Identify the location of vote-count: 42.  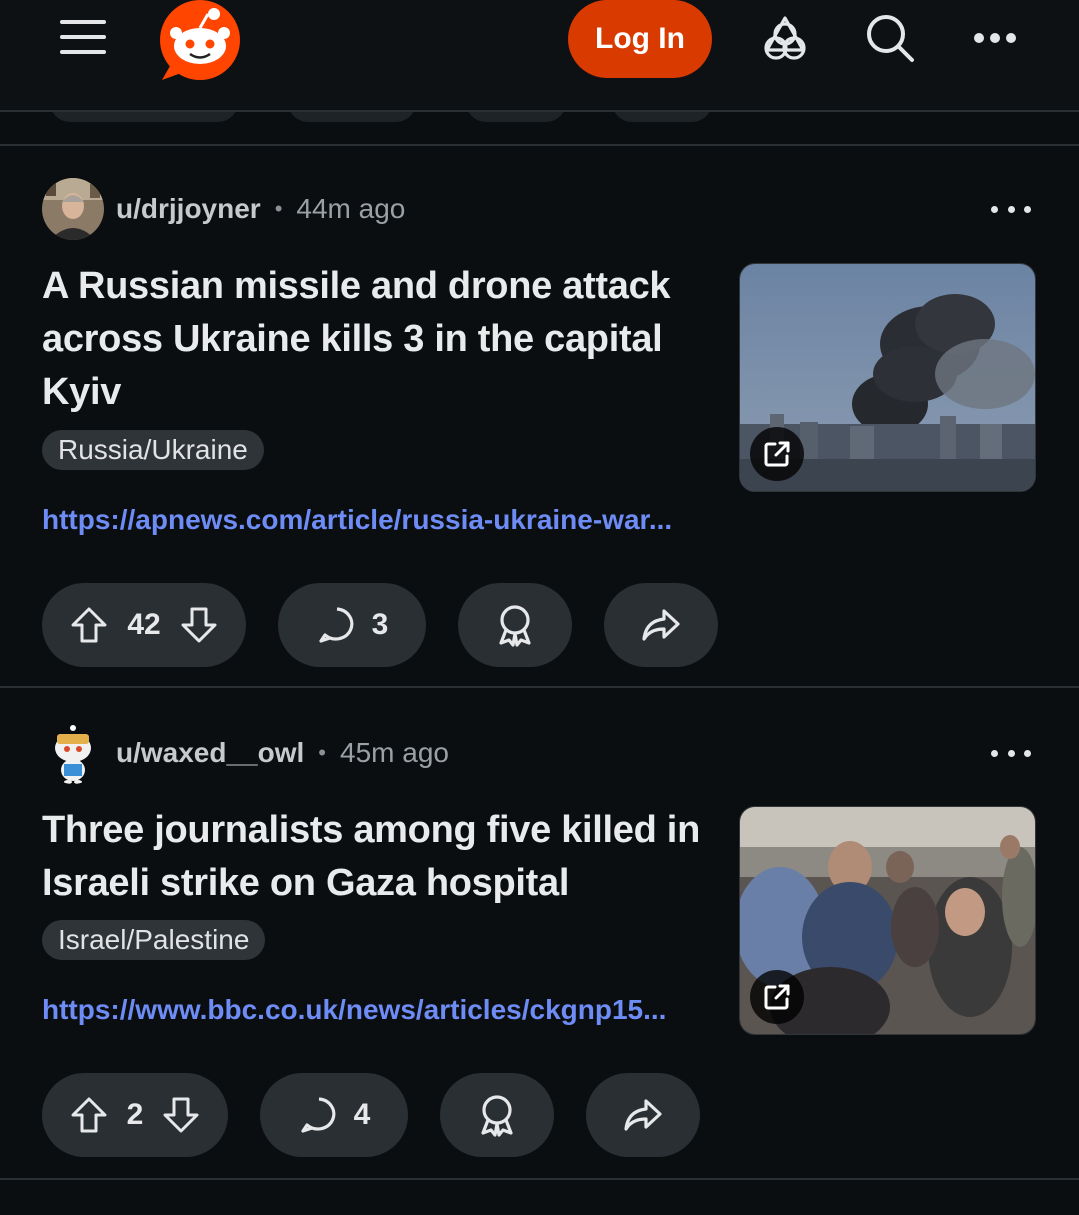
(144, 624).